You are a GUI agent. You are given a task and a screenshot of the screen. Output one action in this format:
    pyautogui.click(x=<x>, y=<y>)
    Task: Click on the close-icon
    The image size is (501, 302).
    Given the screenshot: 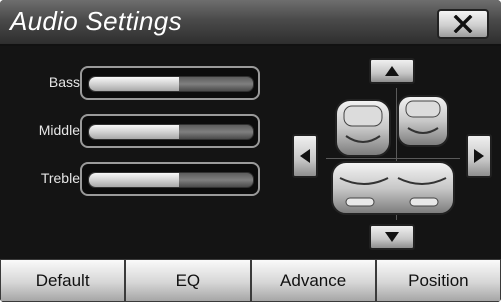 What is the action you would take?
    pyautogui.click(x=463, y=24)
    